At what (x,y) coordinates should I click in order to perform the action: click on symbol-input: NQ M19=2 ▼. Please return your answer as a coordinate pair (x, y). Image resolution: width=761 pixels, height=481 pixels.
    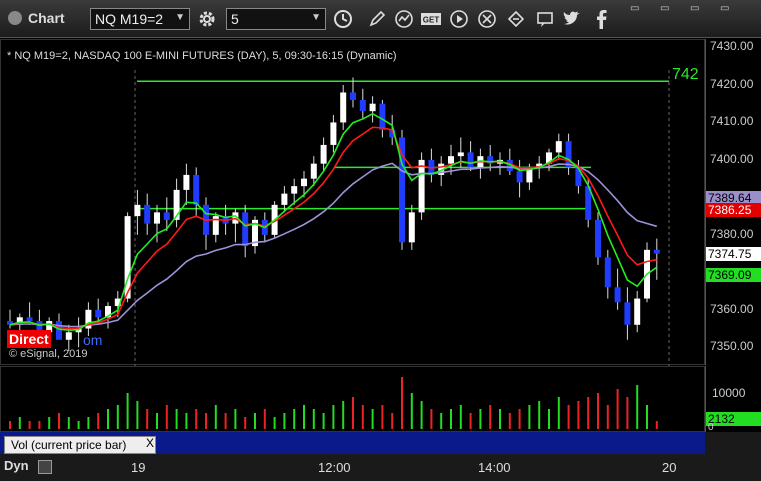
    Looking at the image, I should click on (140, 19).